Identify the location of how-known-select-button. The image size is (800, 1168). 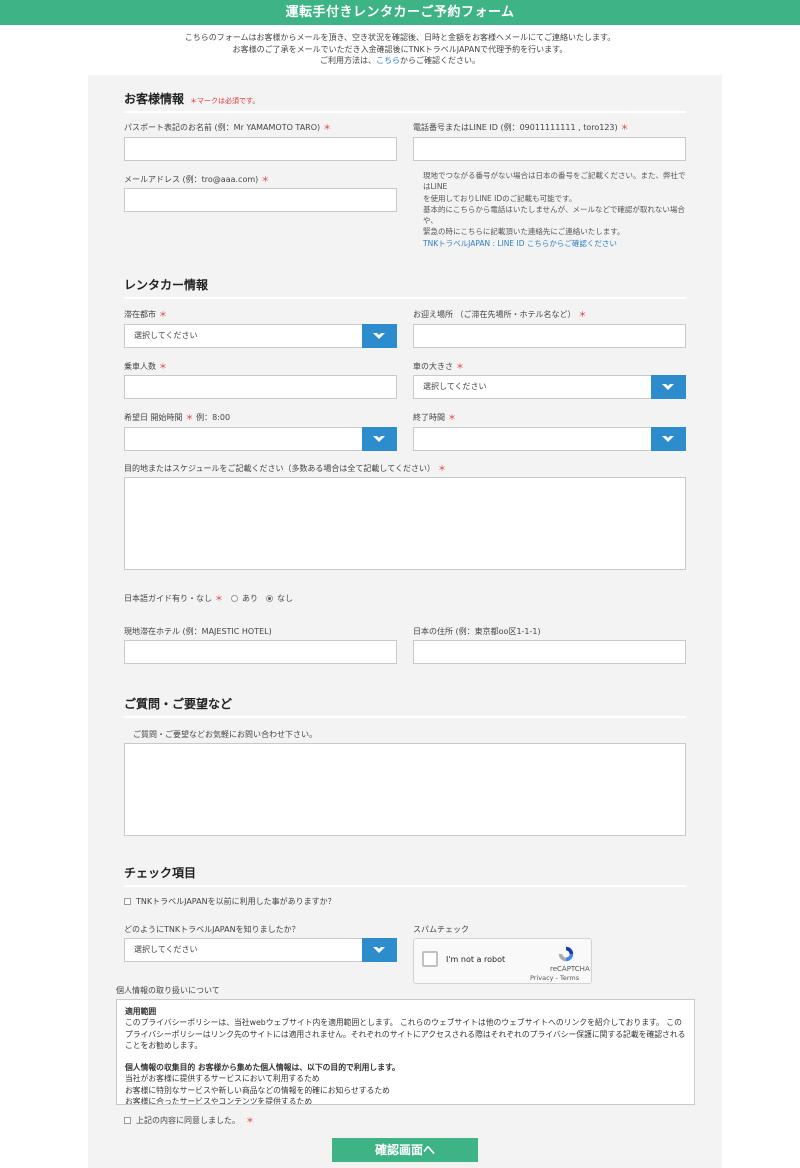
(379, 950).